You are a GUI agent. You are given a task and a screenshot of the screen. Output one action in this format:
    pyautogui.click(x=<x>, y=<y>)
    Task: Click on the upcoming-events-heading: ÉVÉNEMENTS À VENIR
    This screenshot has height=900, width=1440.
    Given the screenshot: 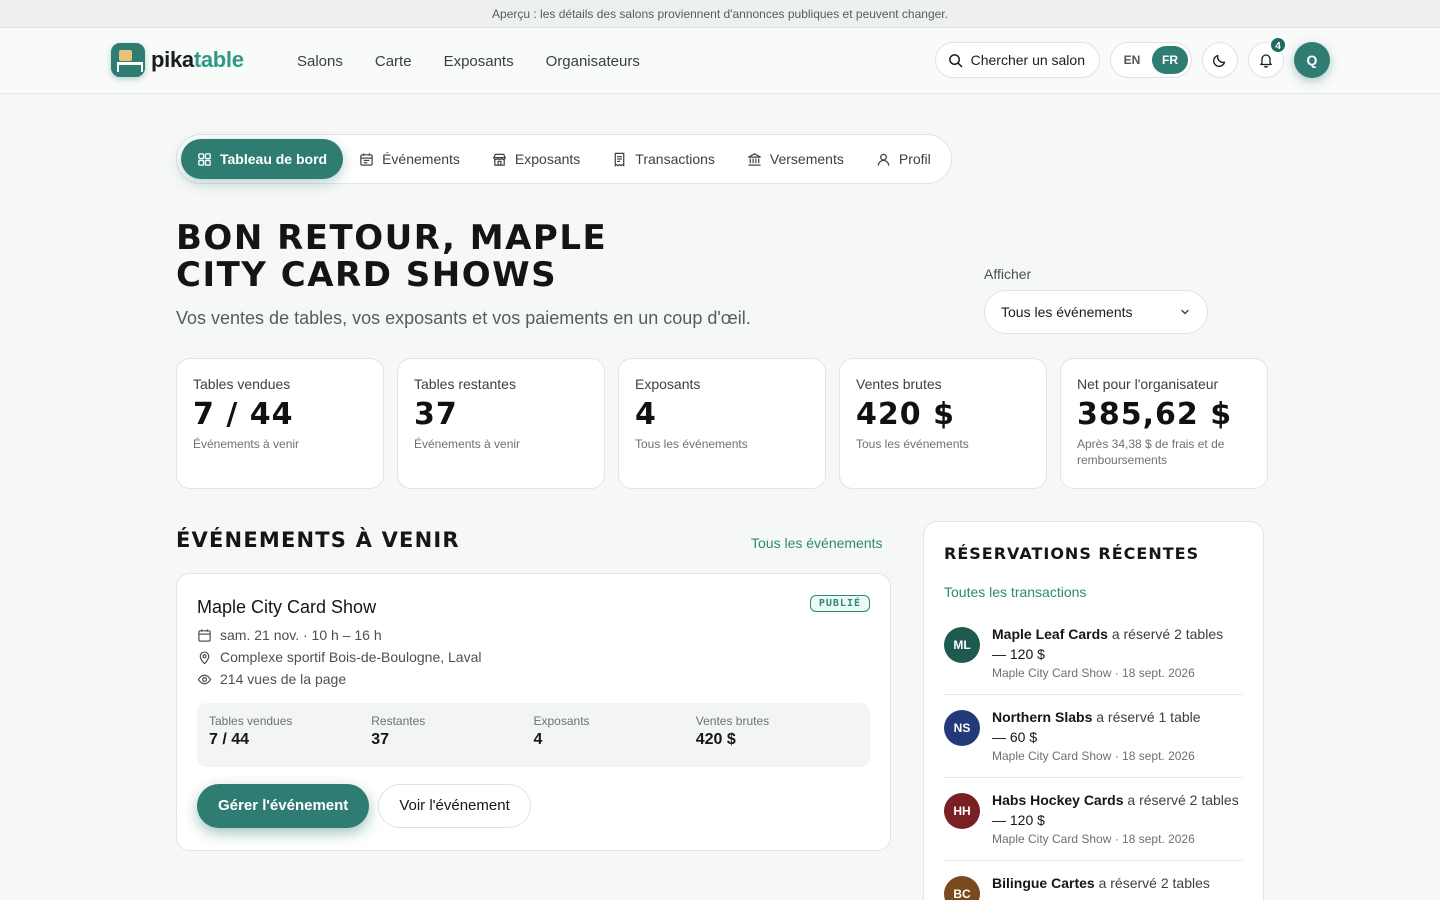 What is the action you would take?
    pyautogui.click(x=318, y=540)
    